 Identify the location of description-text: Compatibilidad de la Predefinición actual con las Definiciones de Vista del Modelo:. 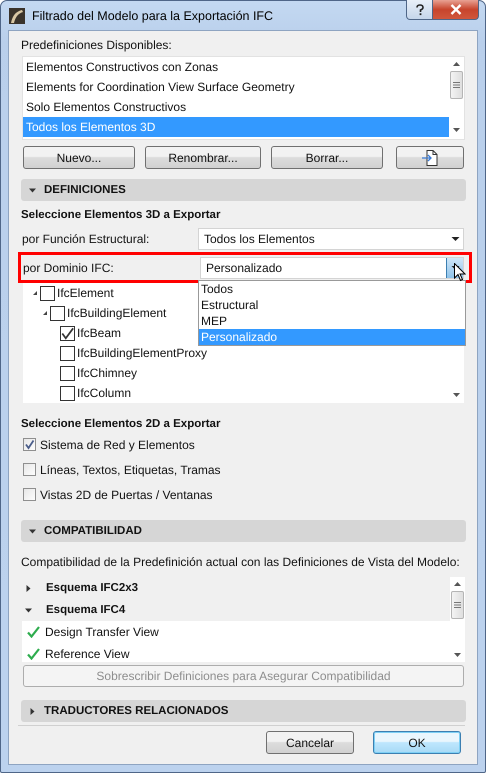
(241, 562).